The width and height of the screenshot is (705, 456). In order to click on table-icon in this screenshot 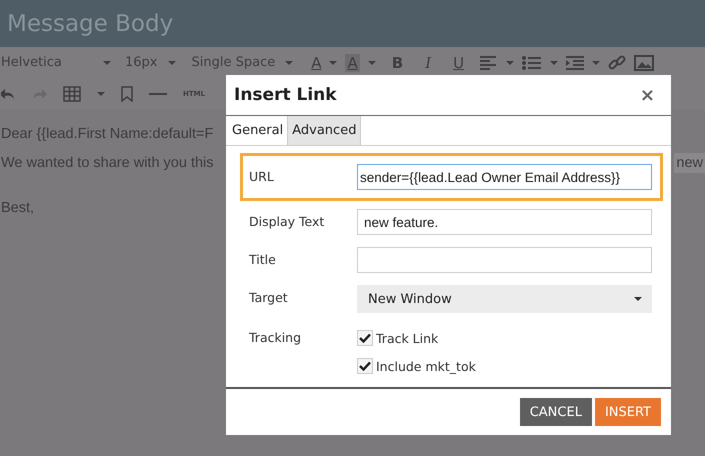, I will do `click(72, 94)`.